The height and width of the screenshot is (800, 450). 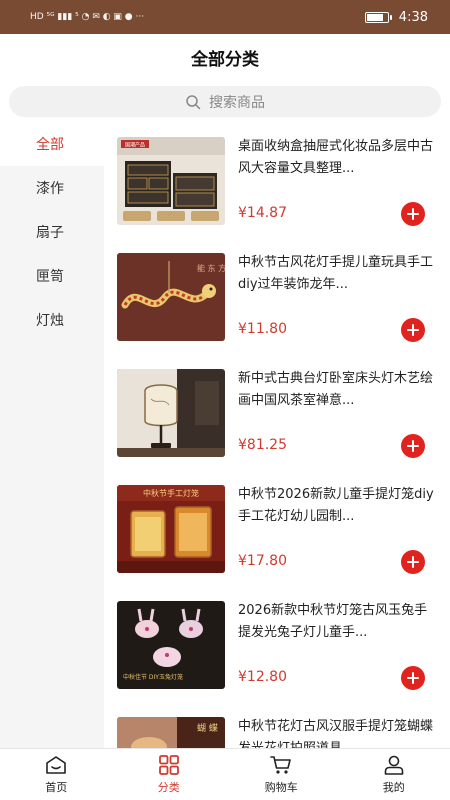 I want to click on tab-category: 分类, so click(x=169, y=774).